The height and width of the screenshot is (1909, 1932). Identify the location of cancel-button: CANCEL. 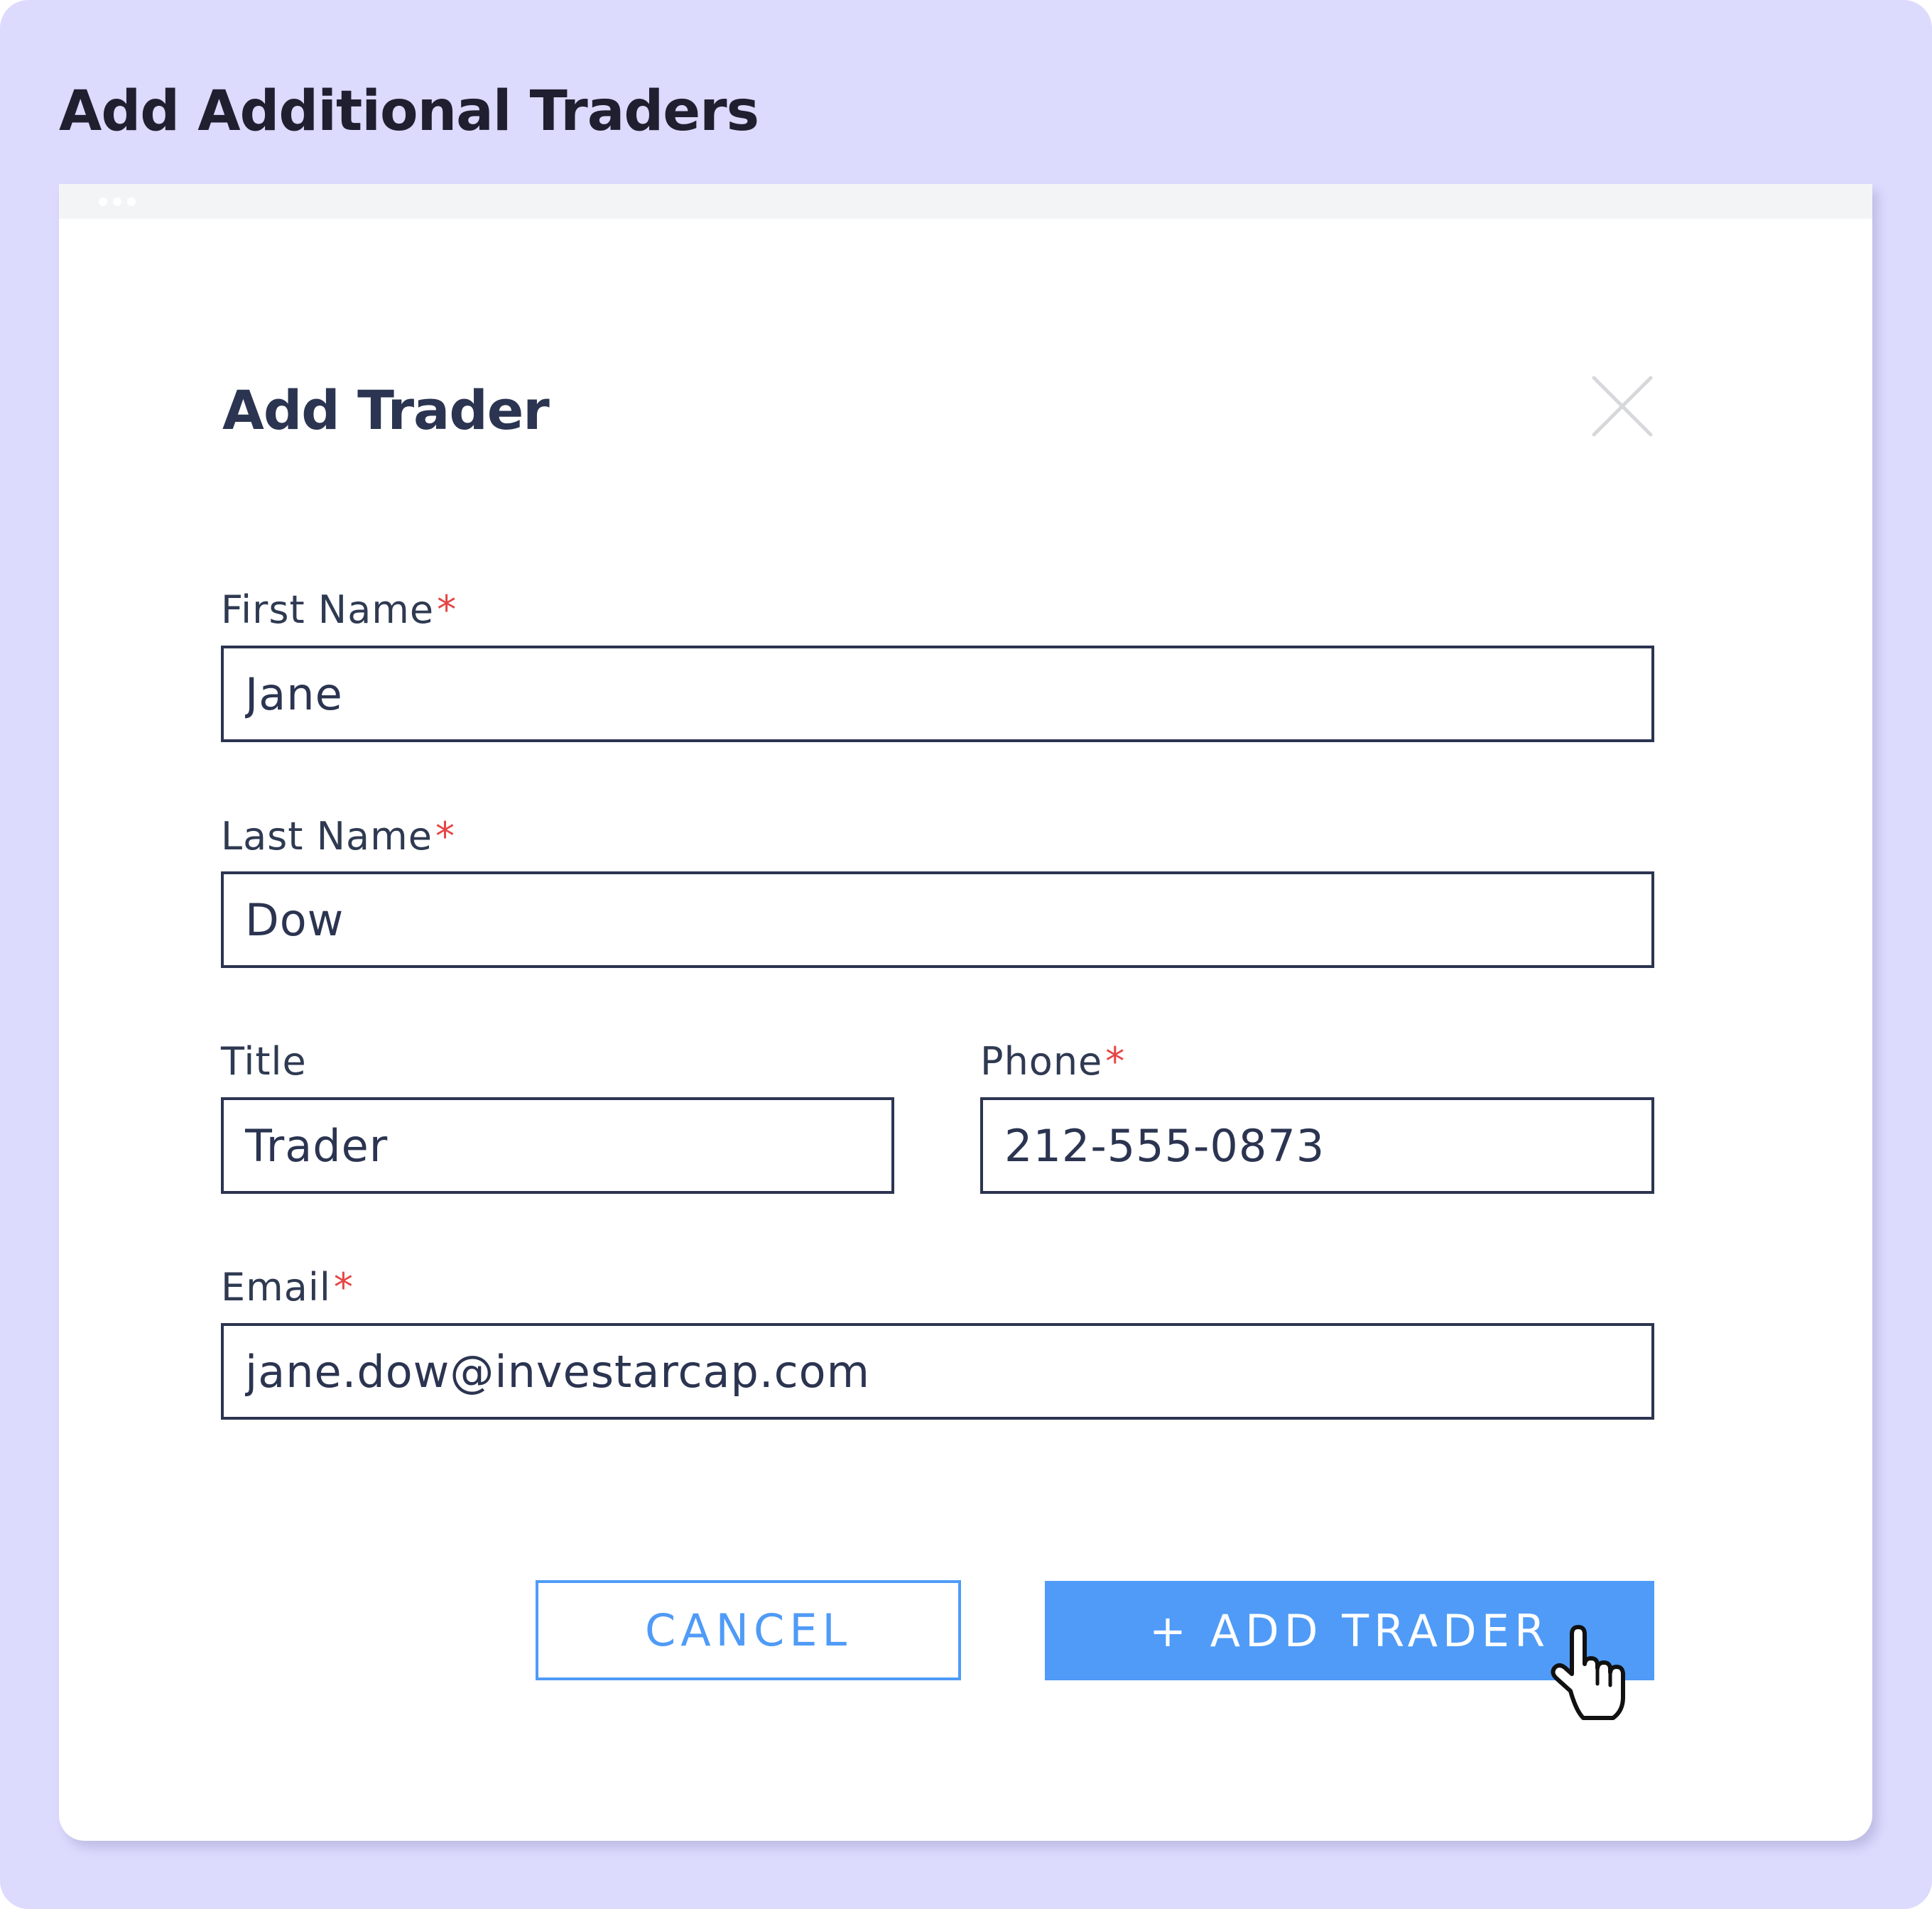
(748, 1630).